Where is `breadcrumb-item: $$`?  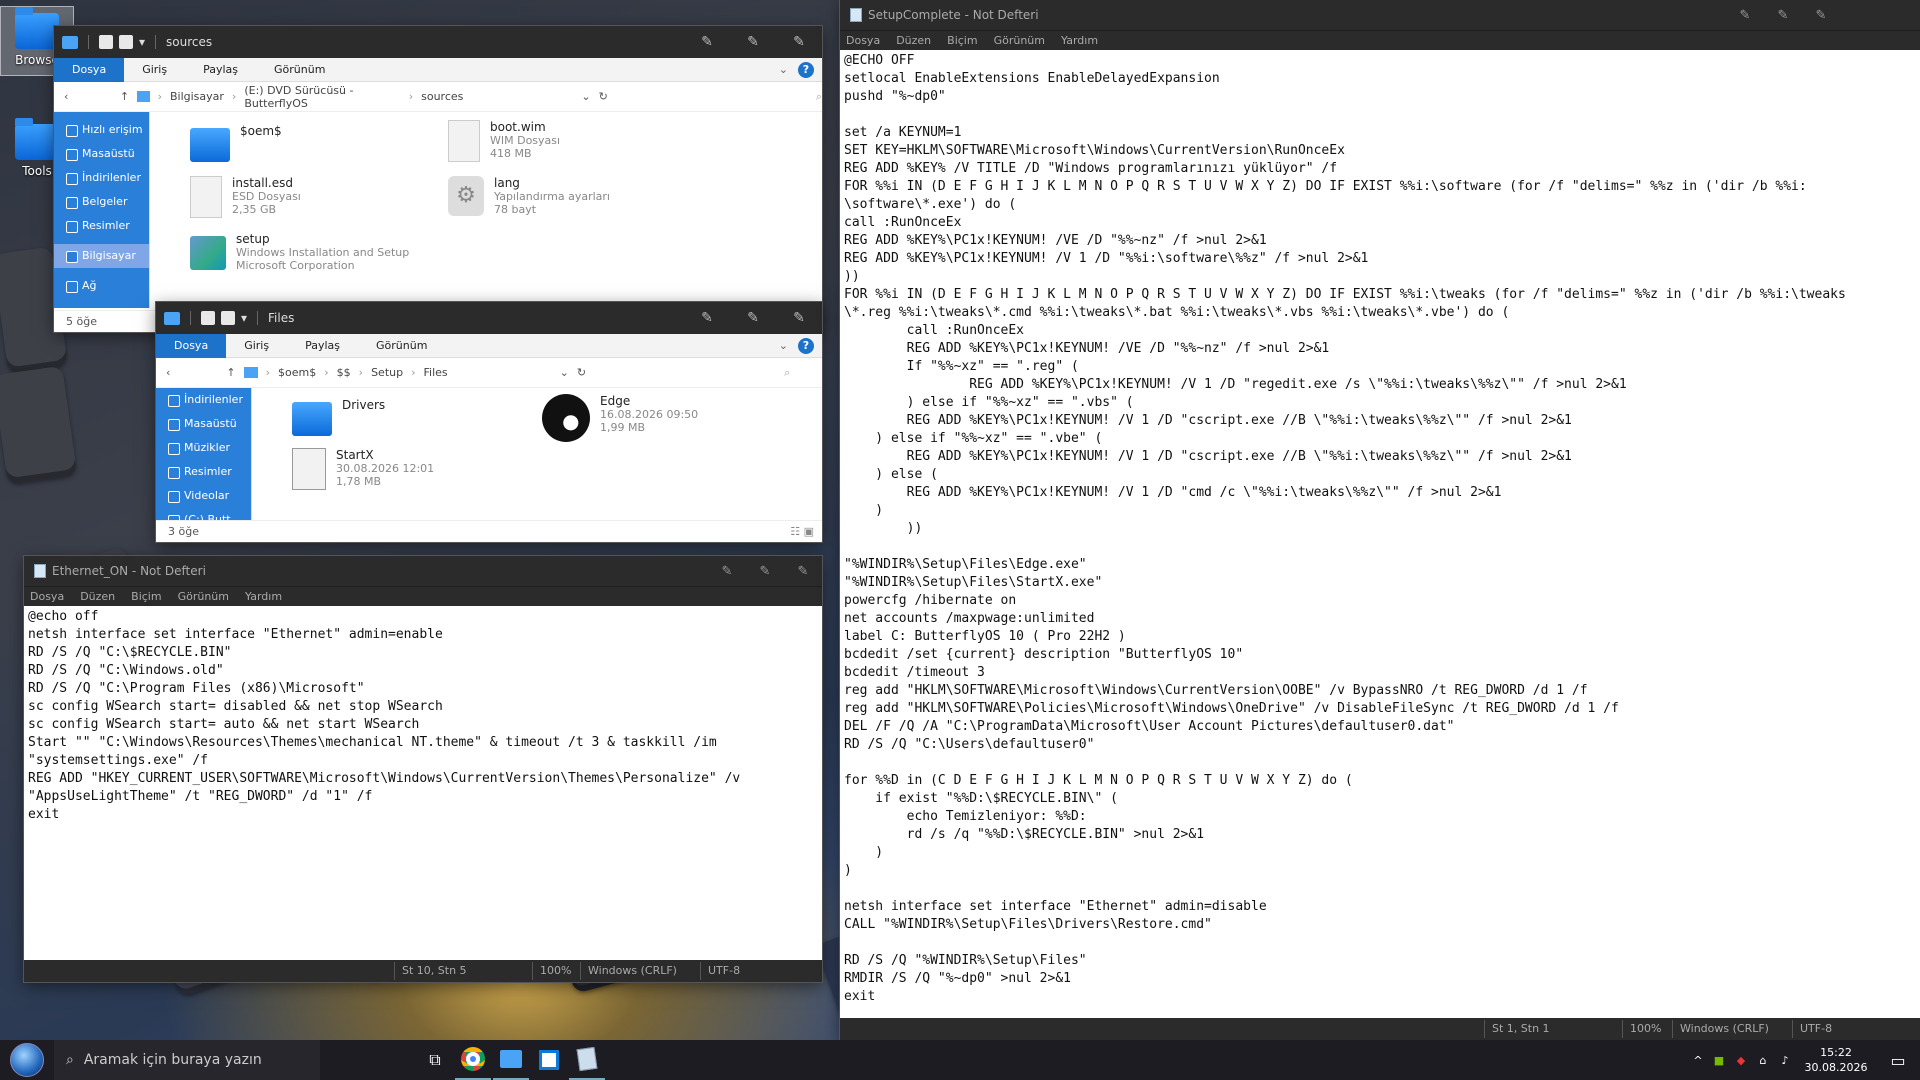 breadcrumb-item: $$ is located at coordinates (344, 372).